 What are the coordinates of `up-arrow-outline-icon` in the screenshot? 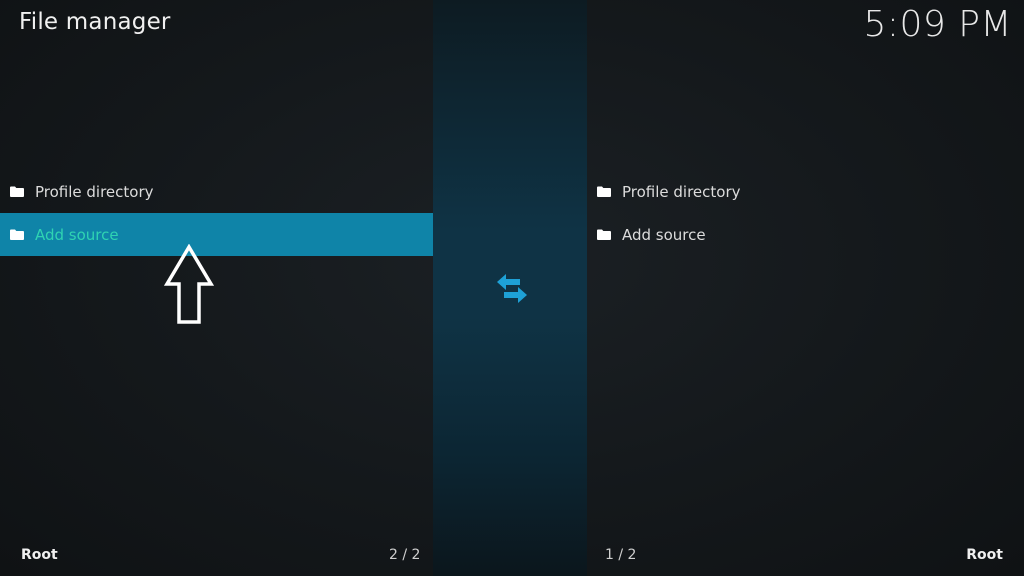 It's located at (189, 284).